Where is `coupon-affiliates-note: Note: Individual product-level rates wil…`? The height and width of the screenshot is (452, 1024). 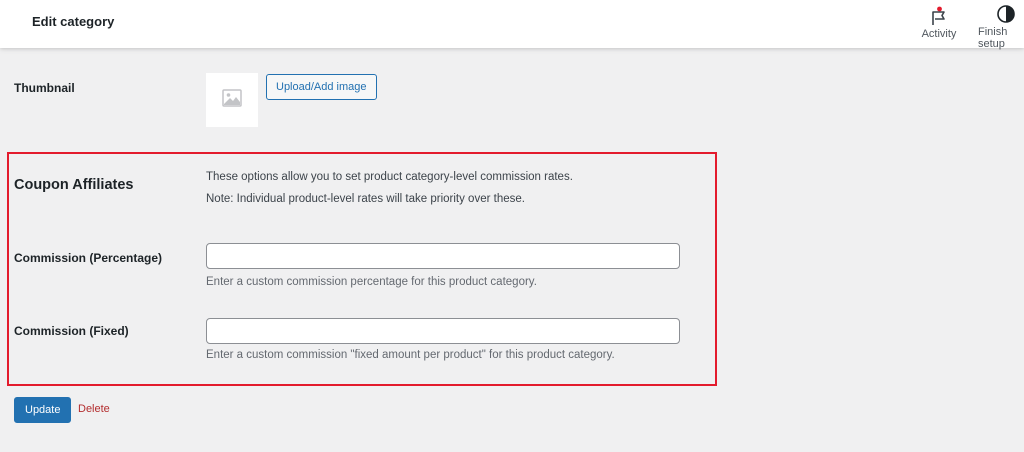 coupon-affiliates-note: Note: Individual product-level rates wil… is located at coordinates (365, 199).